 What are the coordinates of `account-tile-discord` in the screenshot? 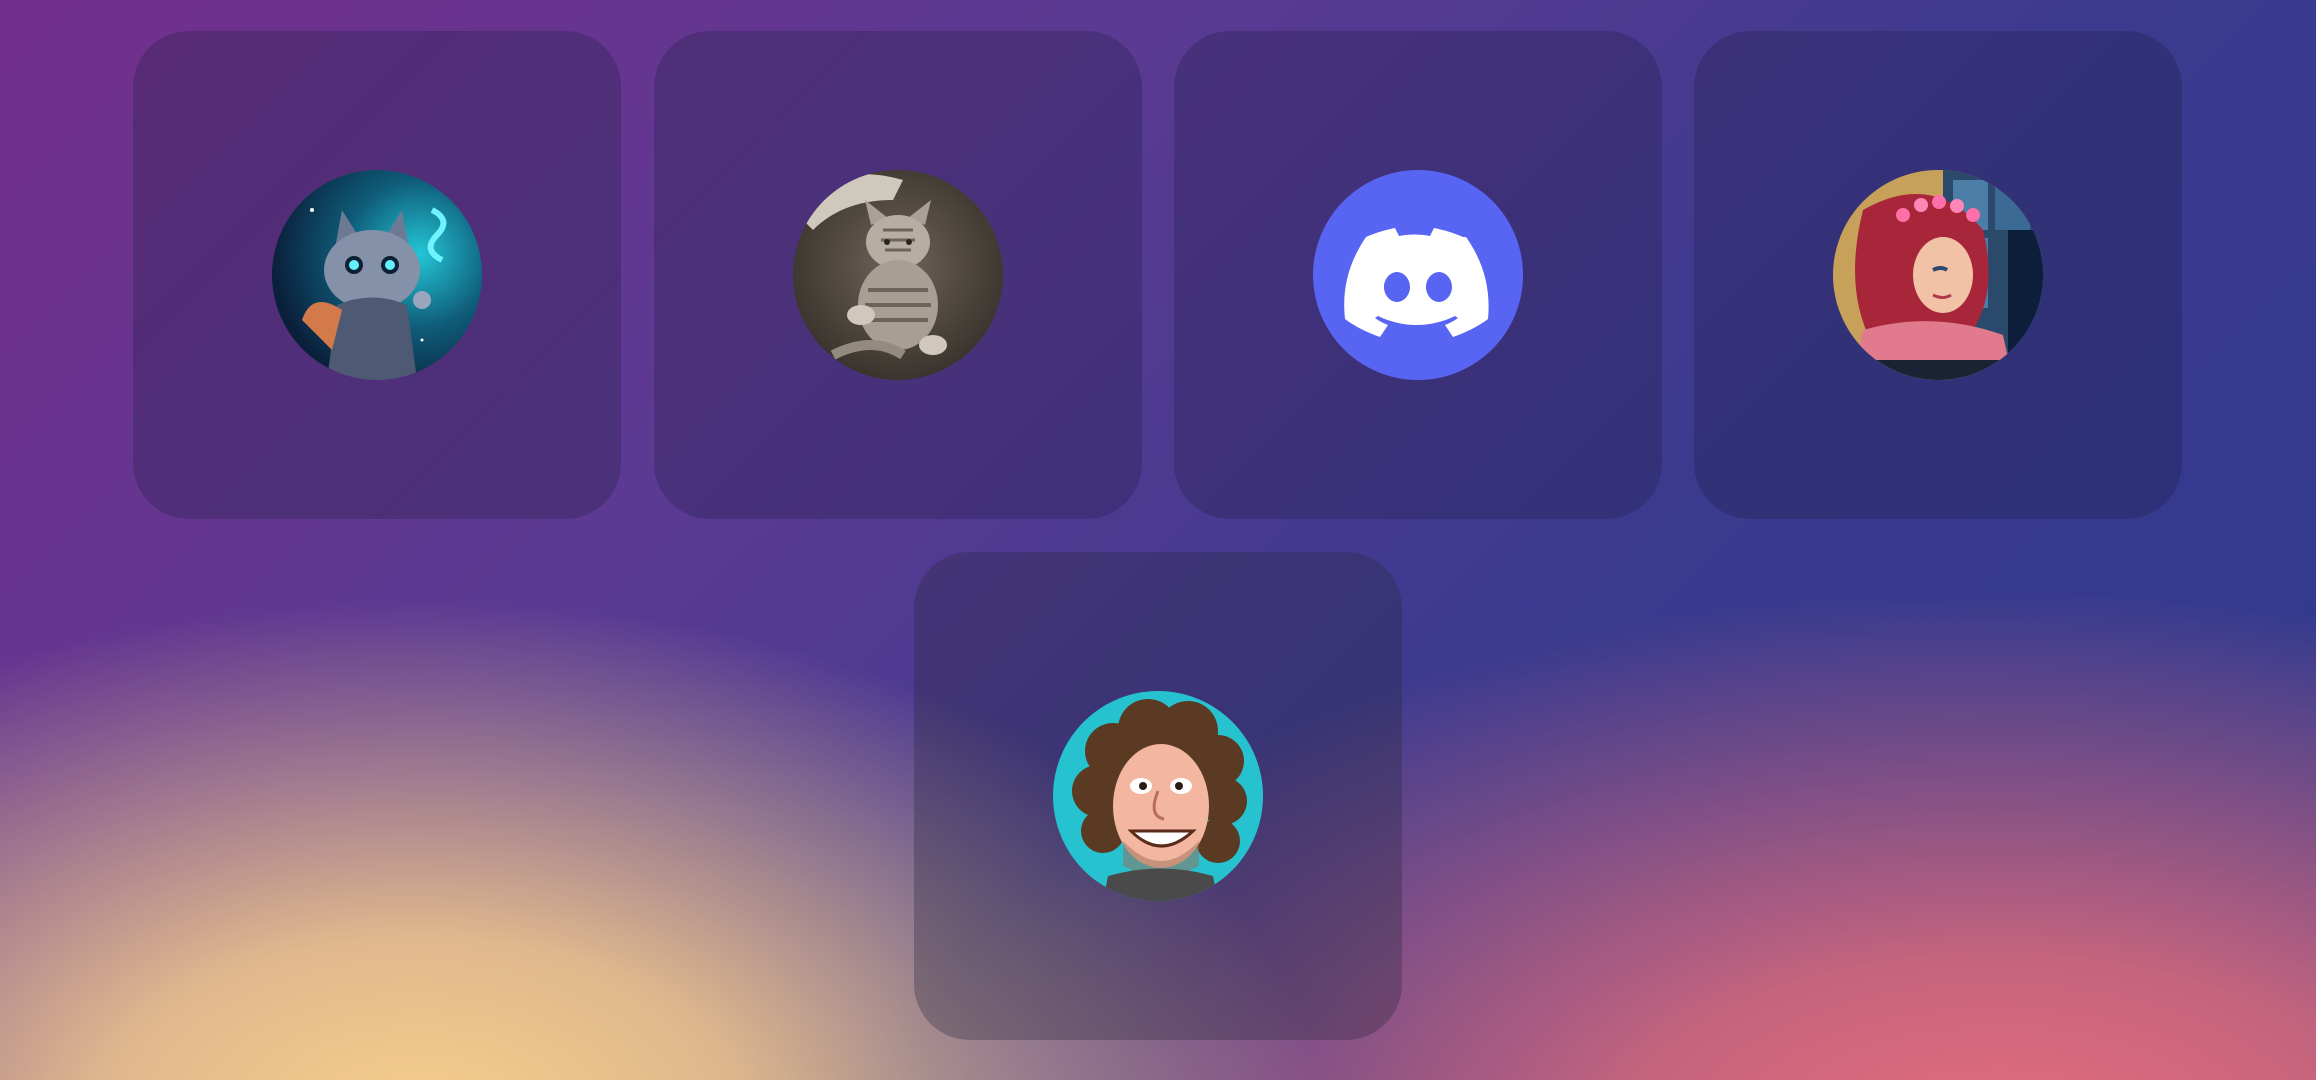 It's located at (1418, 275).